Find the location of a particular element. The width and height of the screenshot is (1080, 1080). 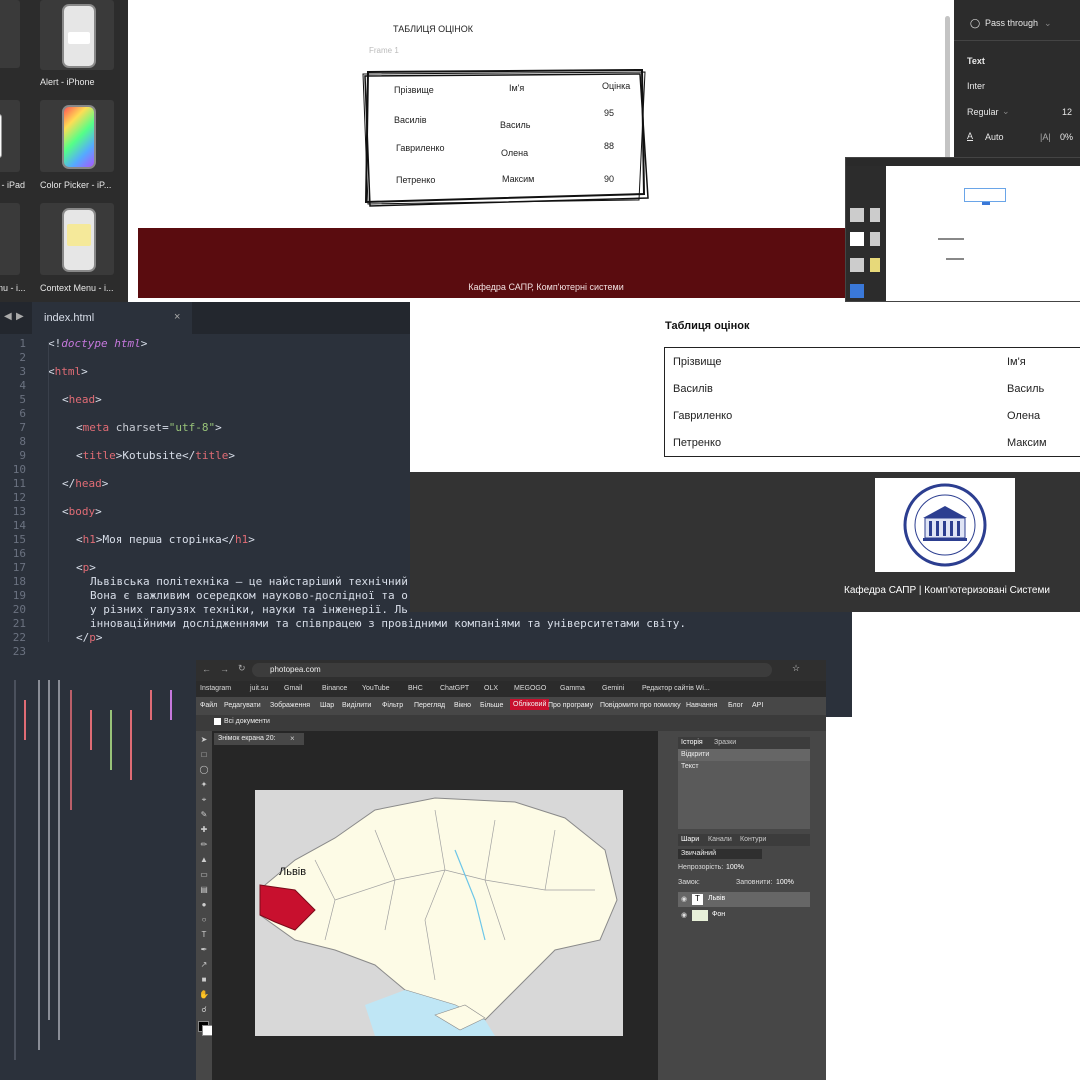

marquee-tool-icon: □ is located at coordinates (204, 755).